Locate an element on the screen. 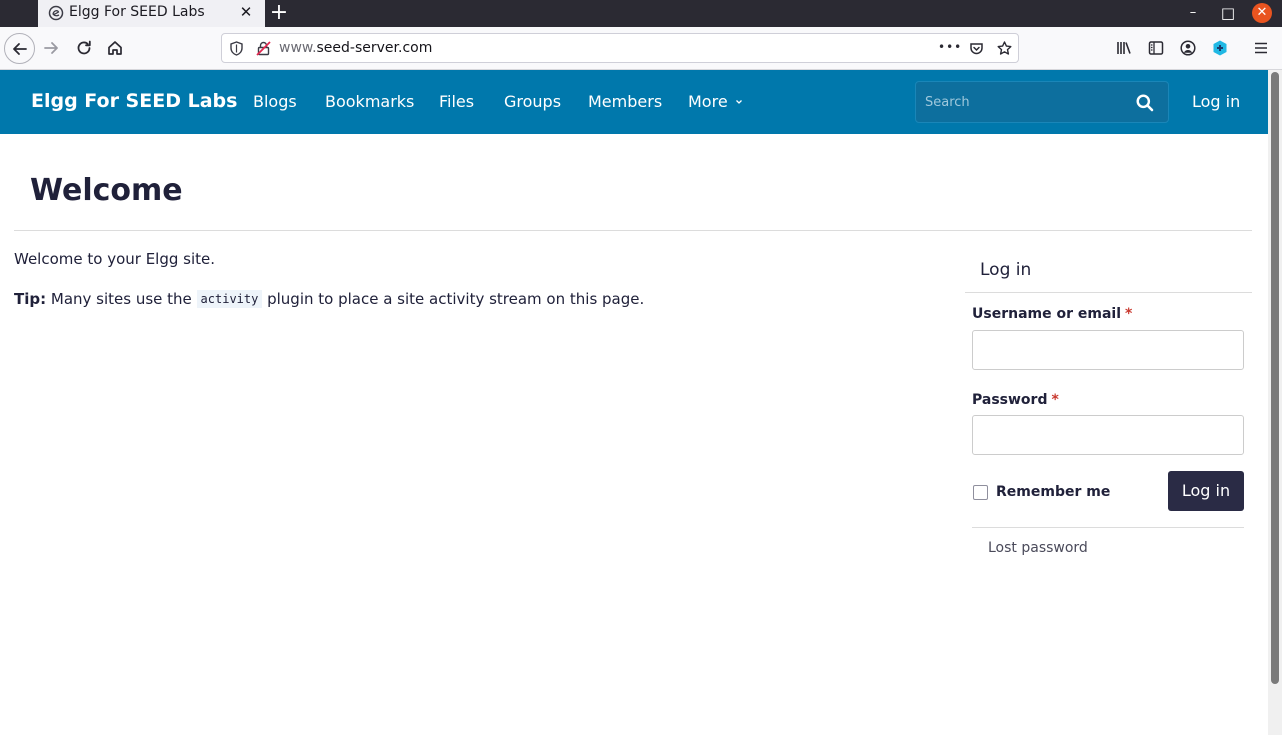 The image size is (1282, 735). window-close-icon: ✕ is located at coordinates (1262, 13).